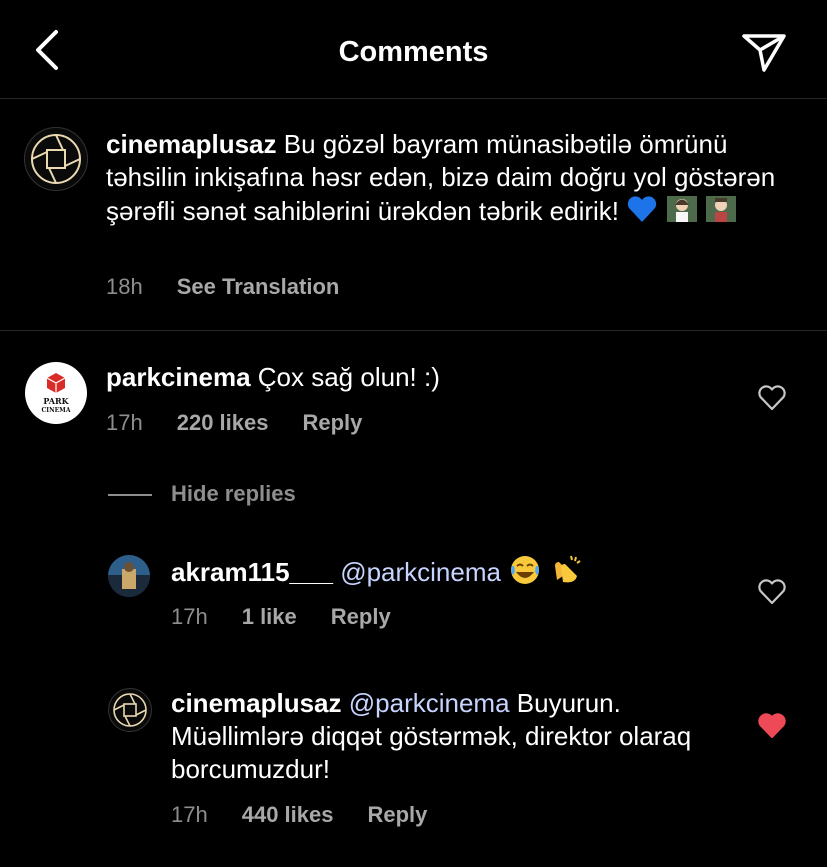 The image size is (827, 867). I want to click on park-logo-bottom: CINEMA, so click(56, 410).